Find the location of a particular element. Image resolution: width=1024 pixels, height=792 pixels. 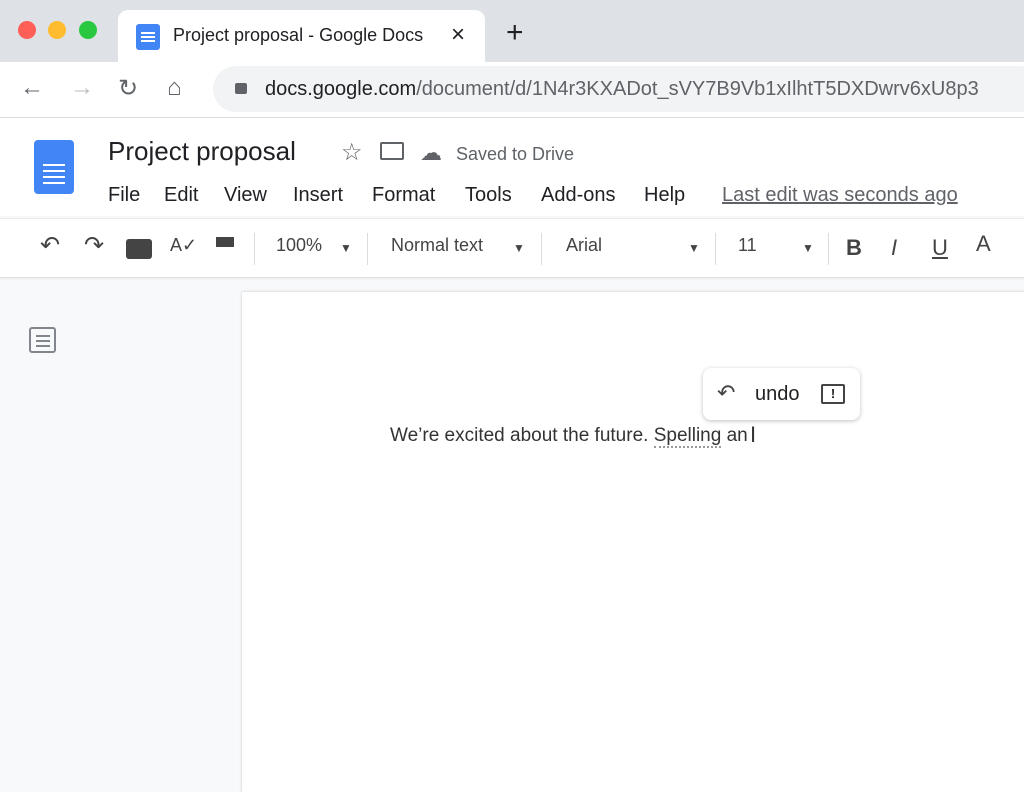

browser-tab: Project proposal - Google Docs × is located at coordinates (301, 36).